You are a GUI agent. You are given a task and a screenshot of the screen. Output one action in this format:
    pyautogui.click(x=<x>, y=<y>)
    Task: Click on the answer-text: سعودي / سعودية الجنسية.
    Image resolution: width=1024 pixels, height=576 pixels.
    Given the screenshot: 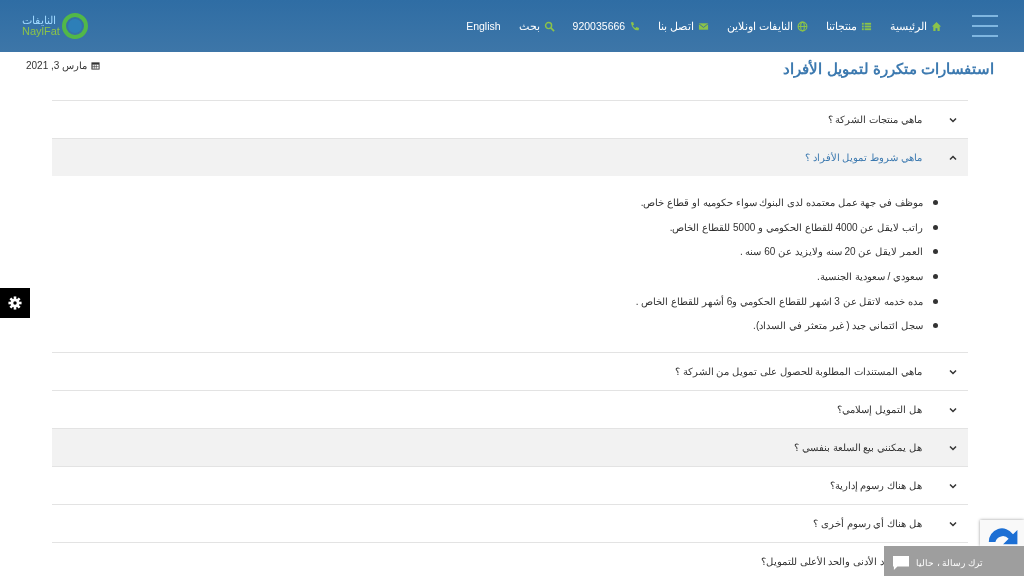 What is the action you would take?
    pyautogui.click(x=870, y=276)
    